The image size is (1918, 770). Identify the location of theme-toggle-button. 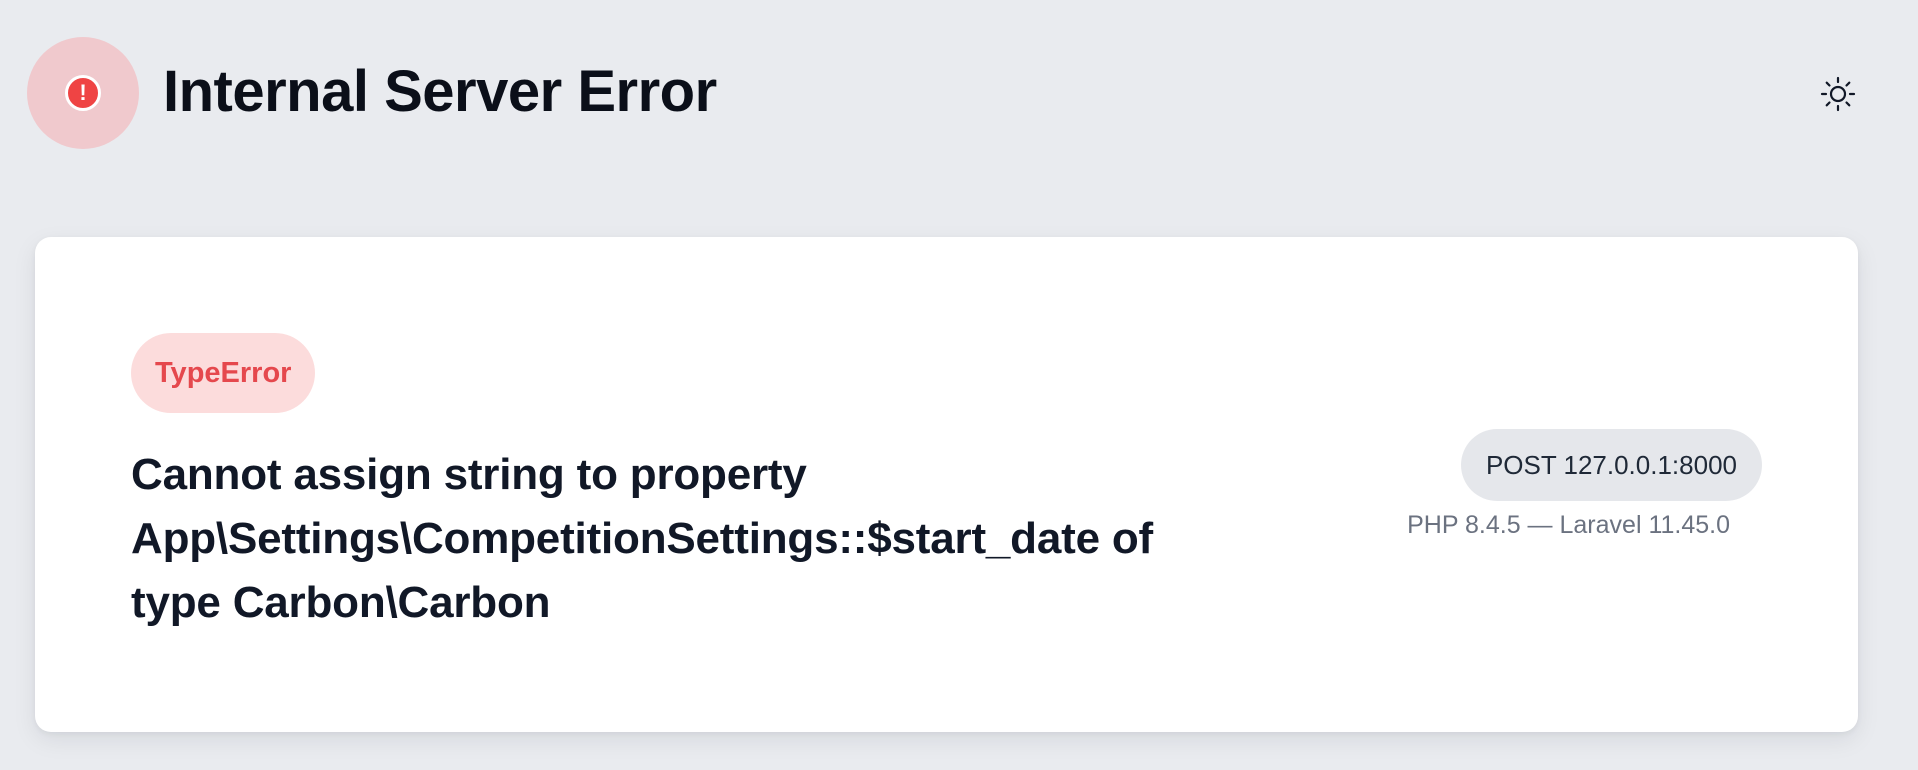
(1838, 94).